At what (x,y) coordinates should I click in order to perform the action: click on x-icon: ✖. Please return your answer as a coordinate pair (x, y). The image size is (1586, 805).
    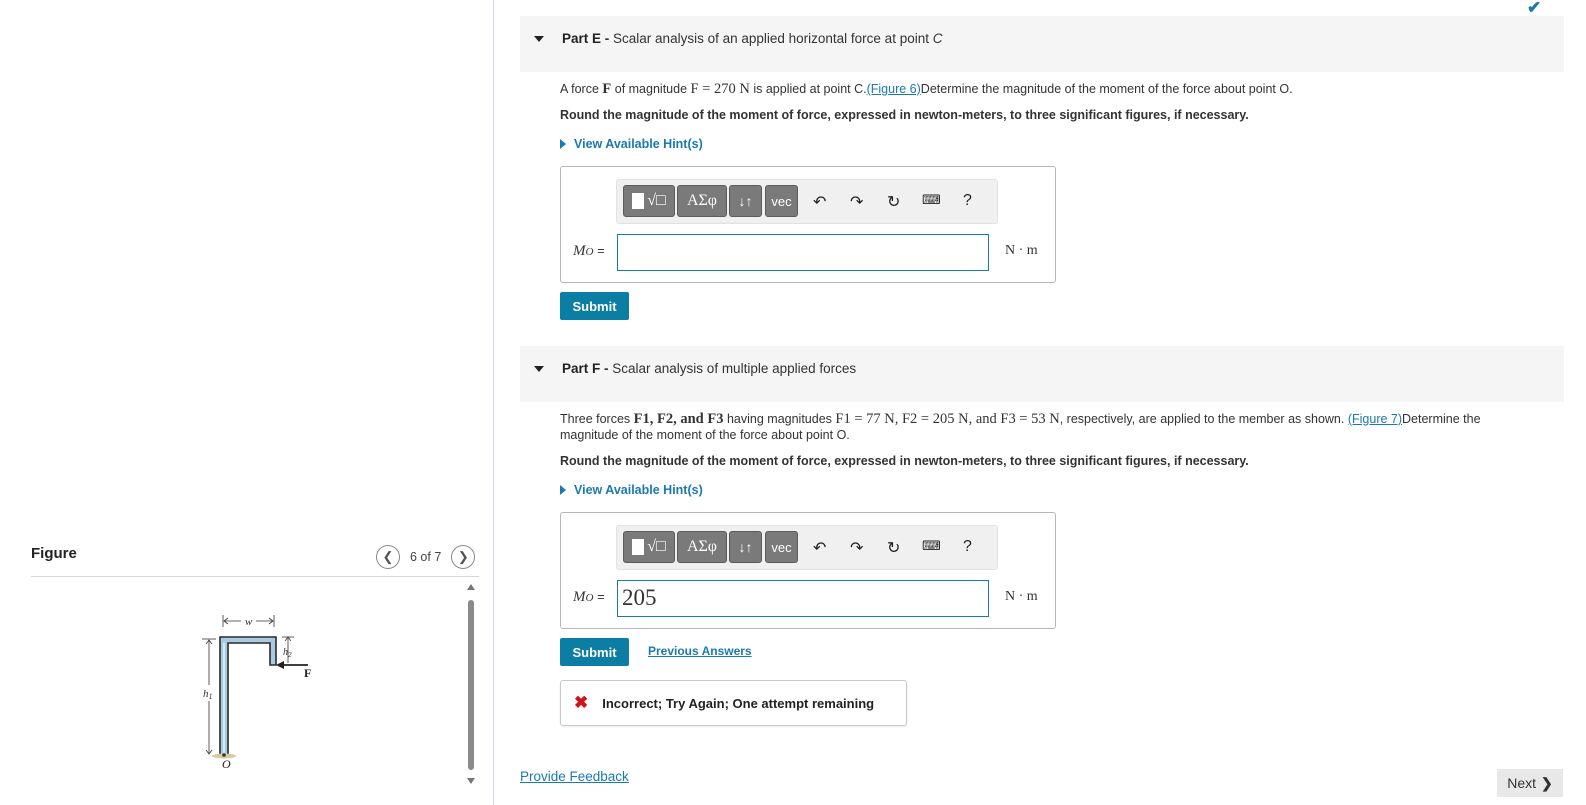
    Looking at the image, I should click on (581, 702).